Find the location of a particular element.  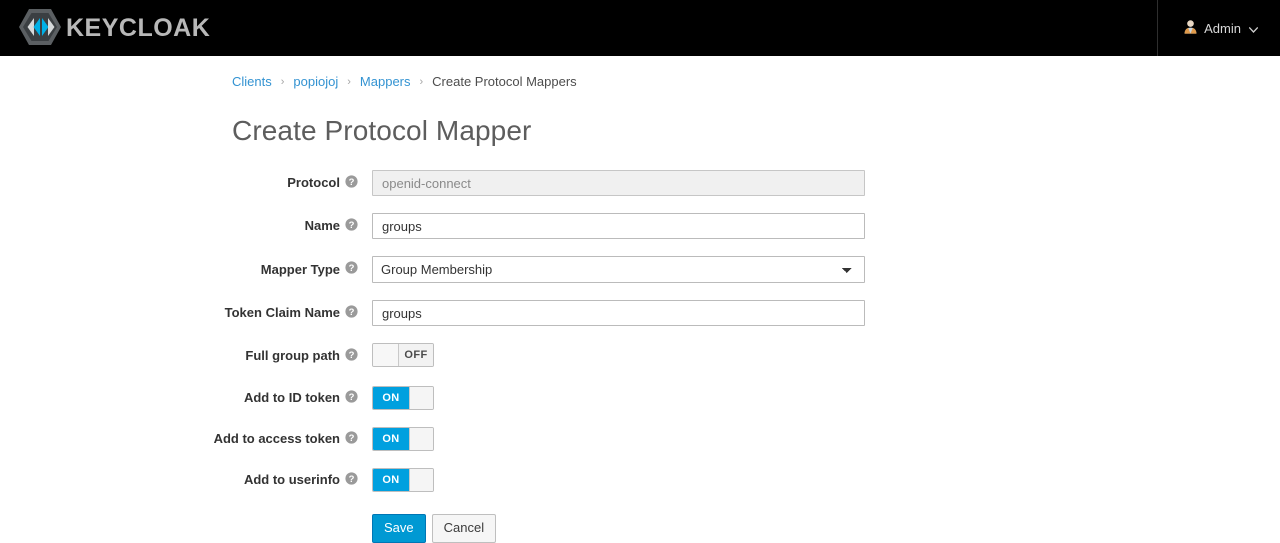

label-add-to-id-token: Add to ID token ? is located at coordinates (186, 398).